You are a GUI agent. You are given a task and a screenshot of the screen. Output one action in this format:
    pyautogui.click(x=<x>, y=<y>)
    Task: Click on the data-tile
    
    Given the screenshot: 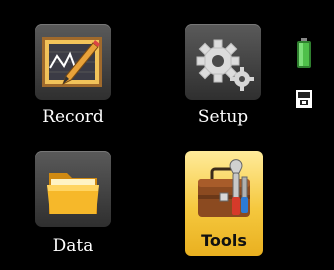 What is the action you would take?
    pyautogui.click(x=73, y=189)
    